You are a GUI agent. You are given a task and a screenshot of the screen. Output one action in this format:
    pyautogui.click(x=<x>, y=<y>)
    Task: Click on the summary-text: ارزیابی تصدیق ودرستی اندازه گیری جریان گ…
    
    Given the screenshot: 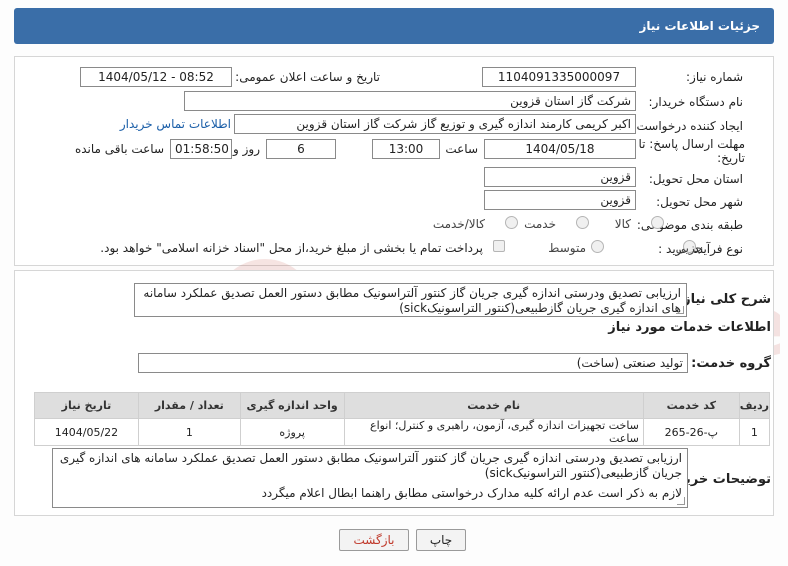 What is the action you would take?
    pyautogui.click(x=412, y=300)
    